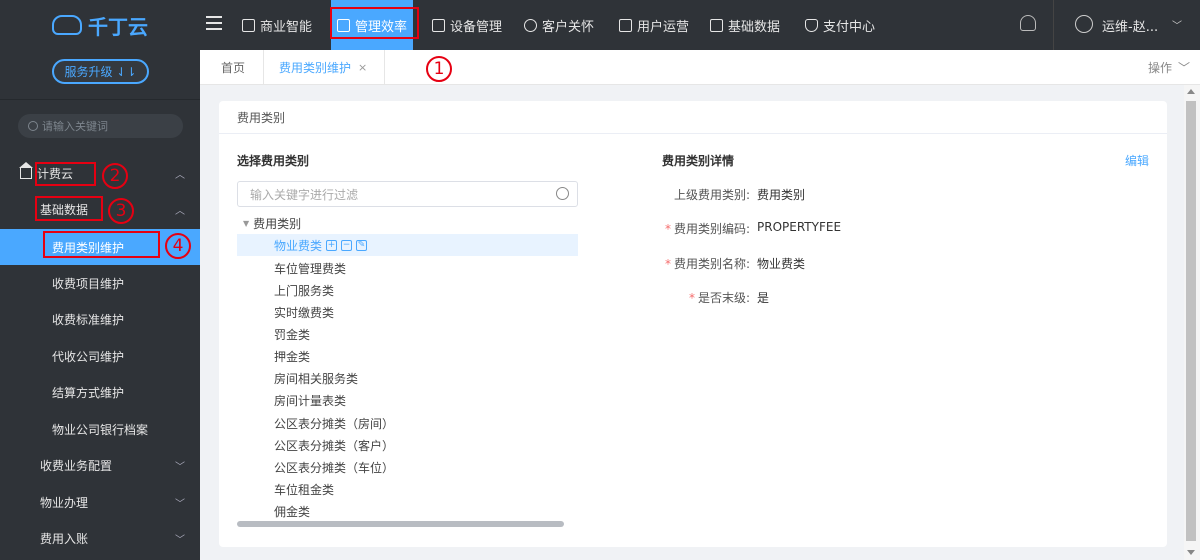 The height and width of the screenshot is (560, 1200). I want to click on upgrade-button: 服务升级 ⇃⇂, so click(100, 71).